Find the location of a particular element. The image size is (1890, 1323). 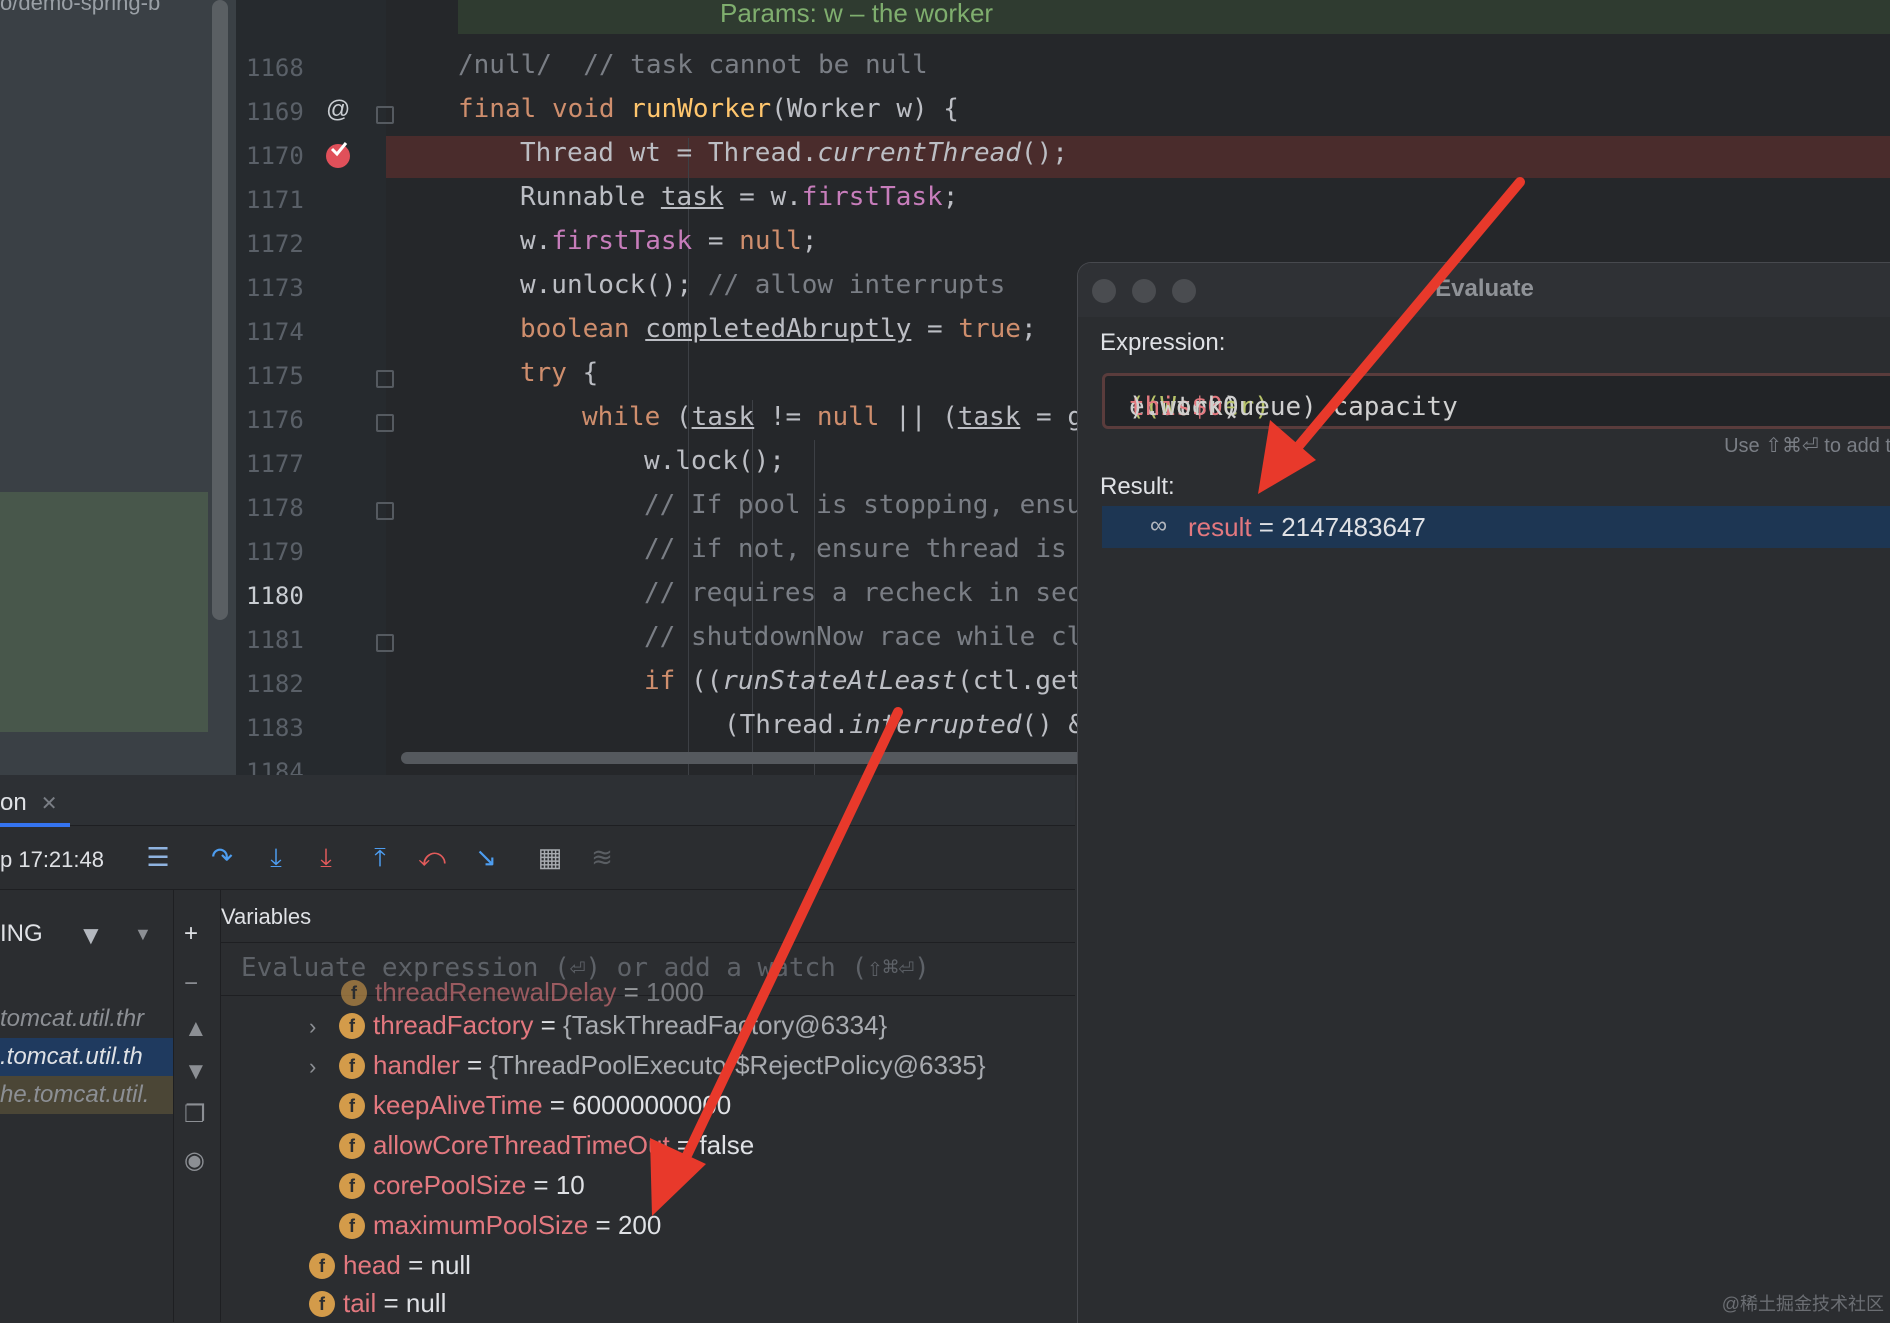

variable-row: f keepAliveTime = 60000000000 is located at coordinates (535, 1105).